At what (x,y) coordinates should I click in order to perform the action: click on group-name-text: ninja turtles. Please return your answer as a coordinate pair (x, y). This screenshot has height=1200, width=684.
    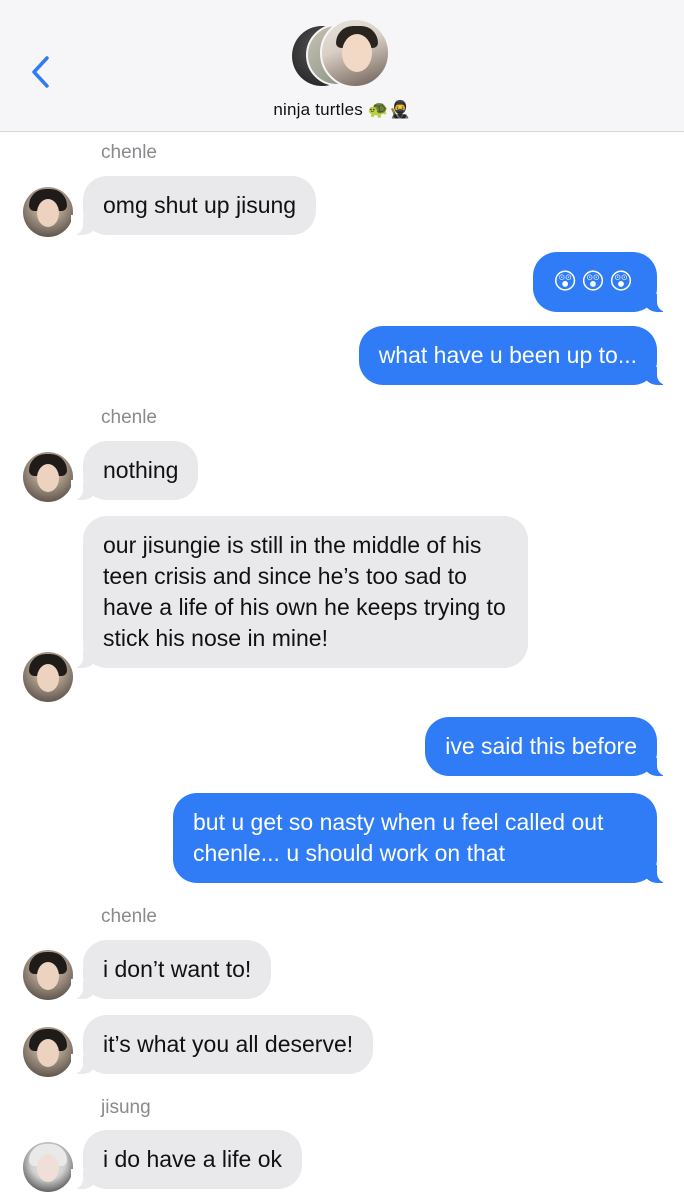
    Looking at the image, I should click on (318, 109).